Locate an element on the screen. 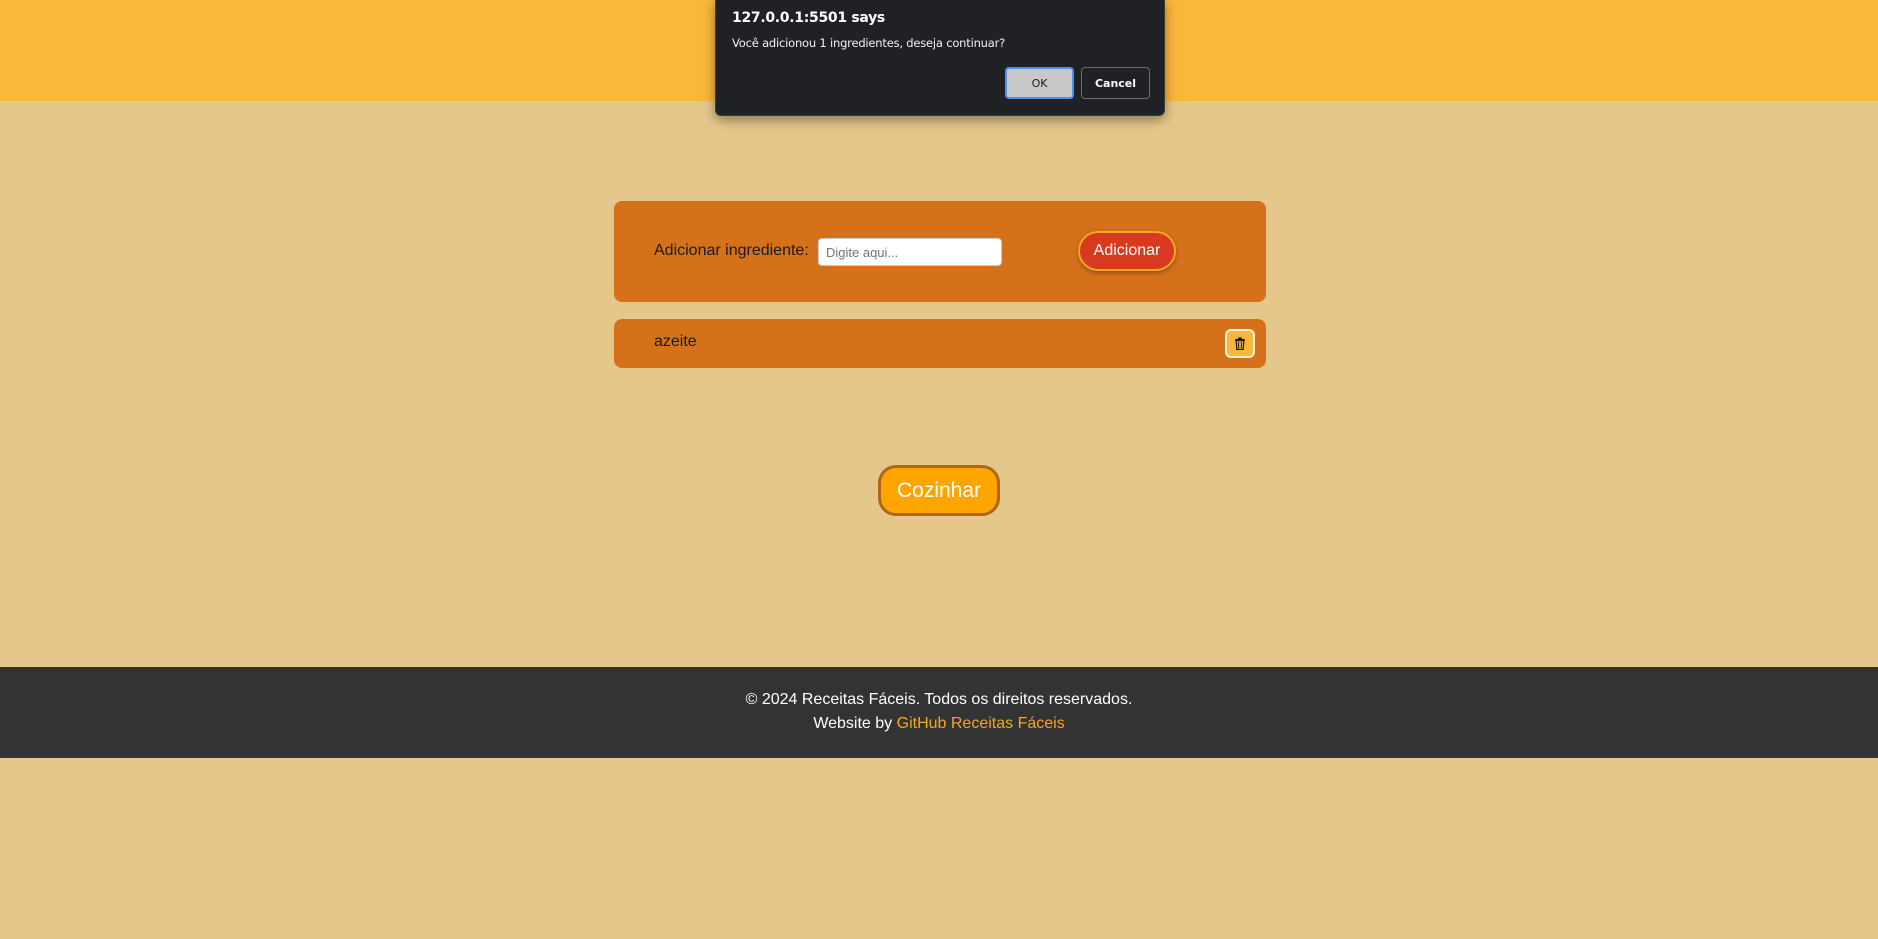  trash-icon is located at coordinates (1240, 343).